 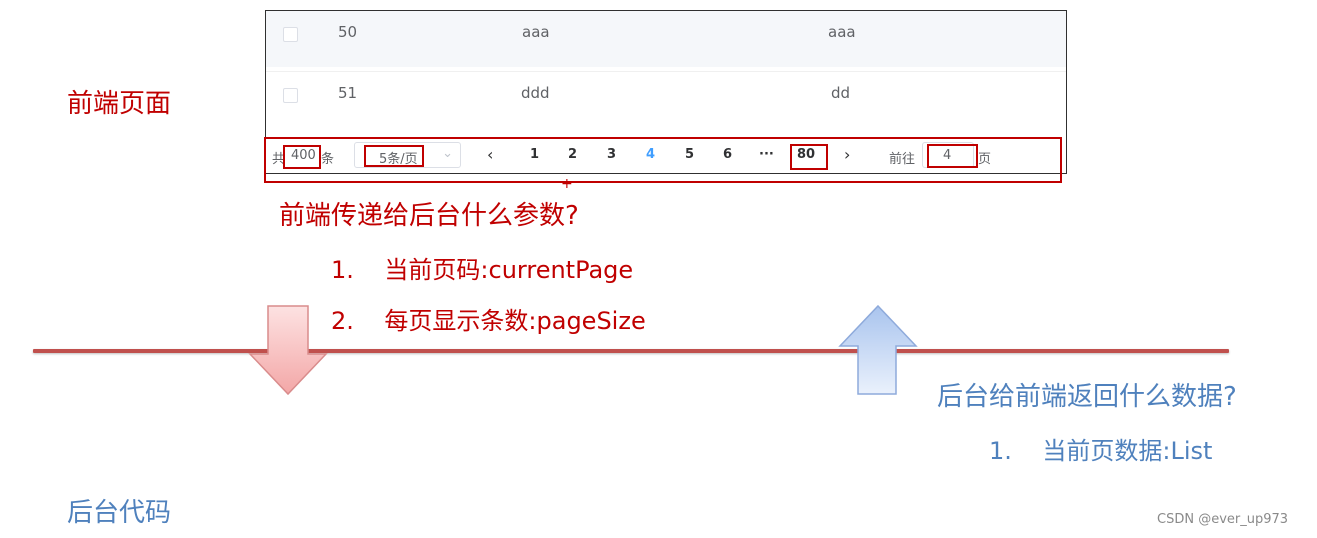 What do you see at coordinates (482, 270) in the screenshot?
I see `frontend-param-item: 1. 当前页码:currentPage` at bounding box center [482, 270].